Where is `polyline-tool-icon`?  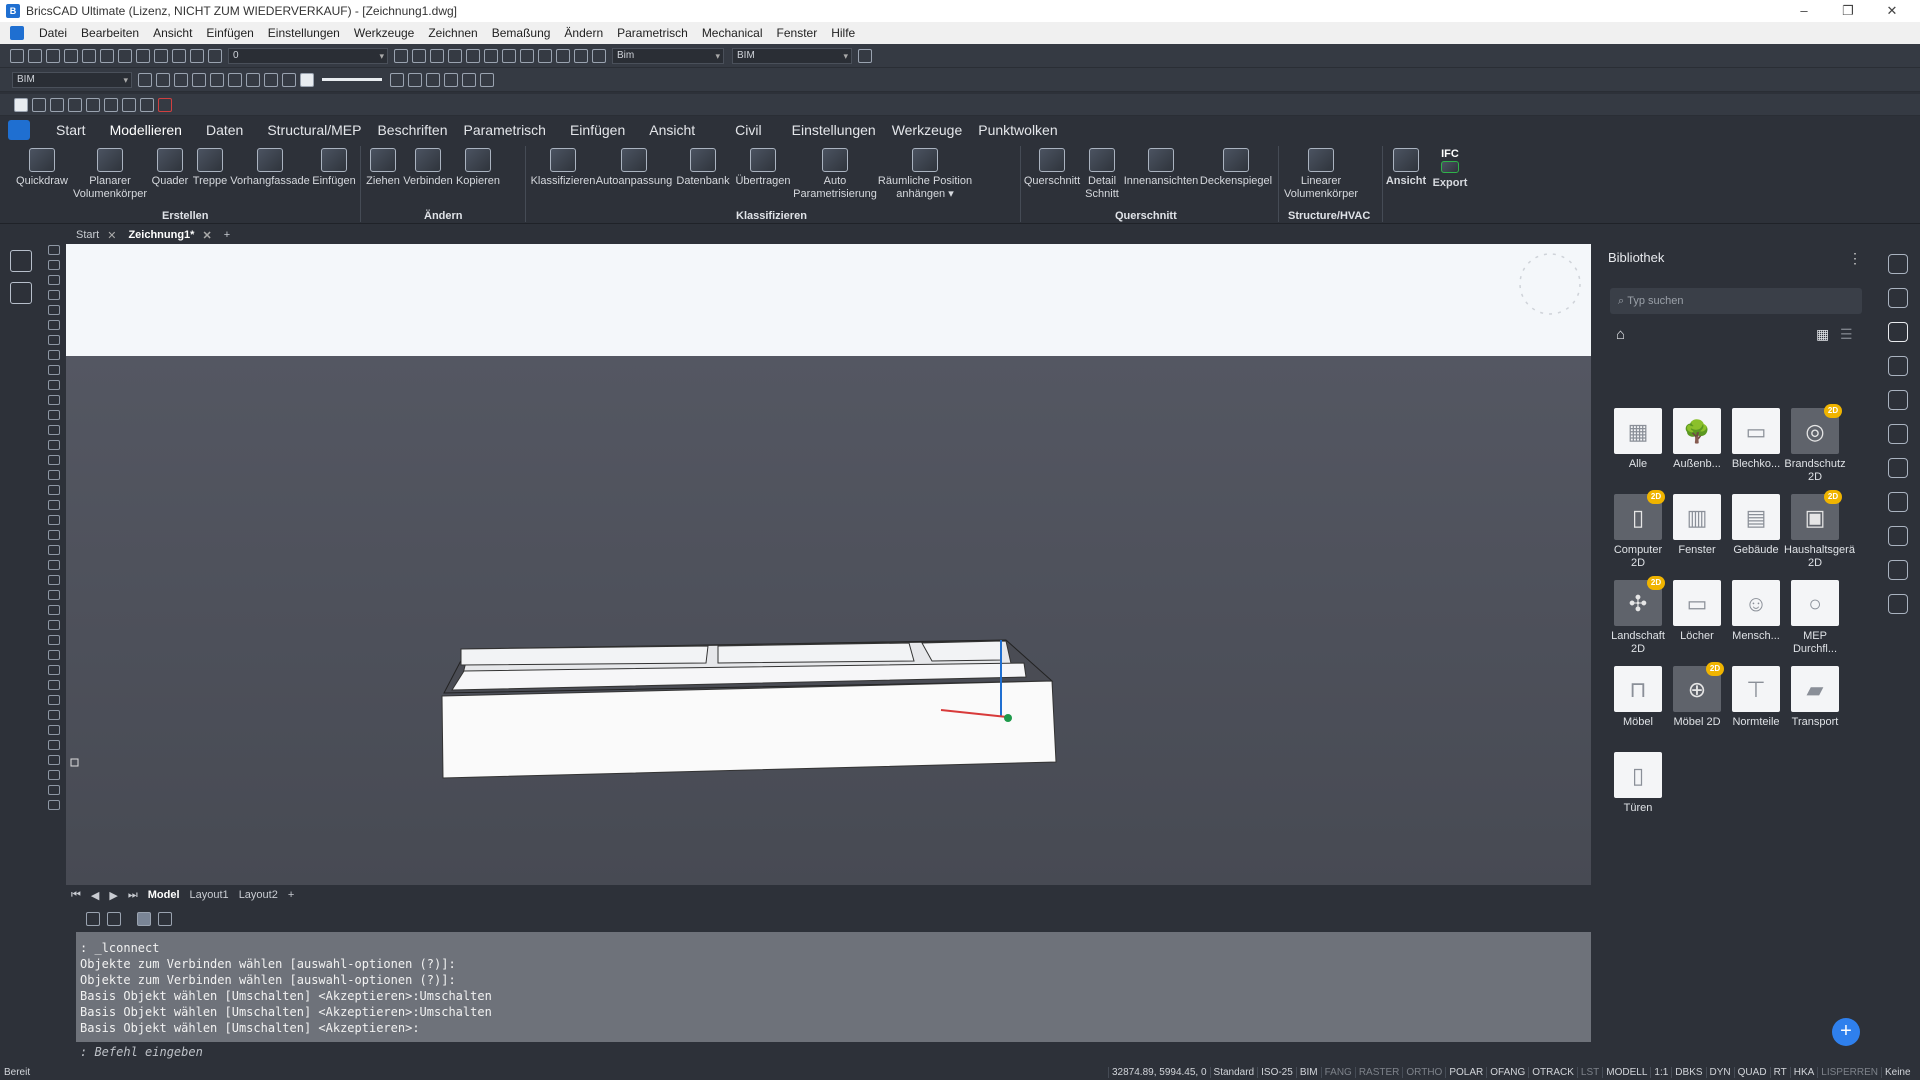 polyline-tool-icon is located at coordinates (54, 265).